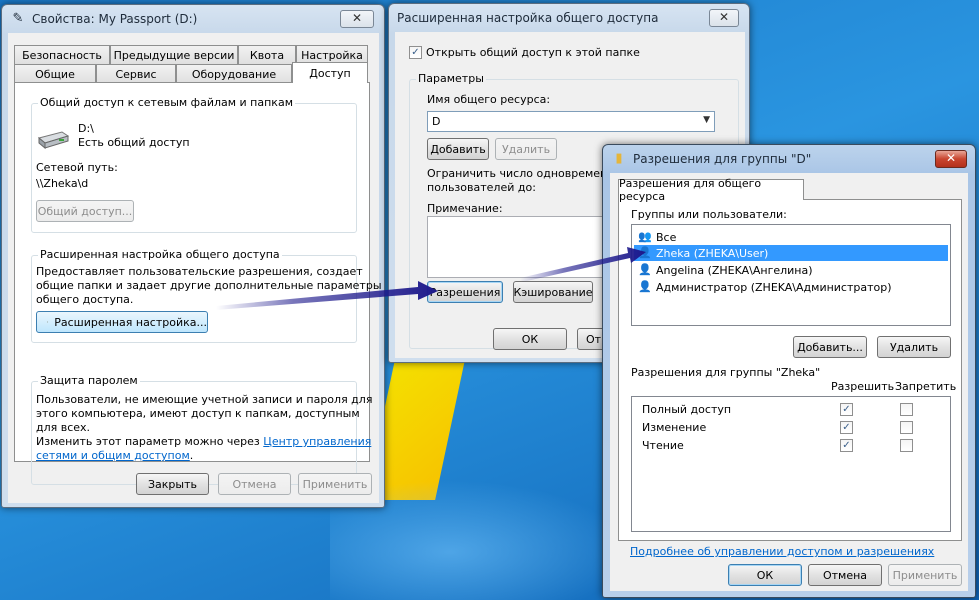 This screenshot has width=979, height=600. I want to click on permissions-apply-button: Применить, so click(925, 575).